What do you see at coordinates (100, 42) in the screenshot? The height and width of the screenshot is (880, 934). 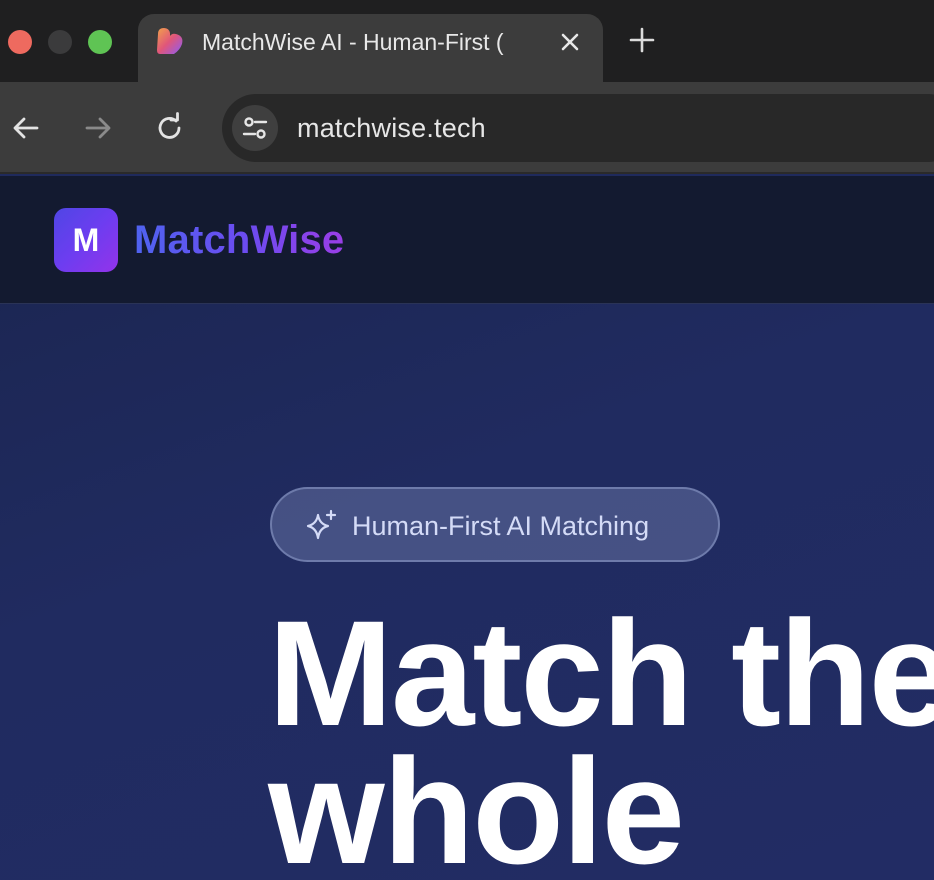 I see `maximize-window-button` at bounding box center [100, 42].